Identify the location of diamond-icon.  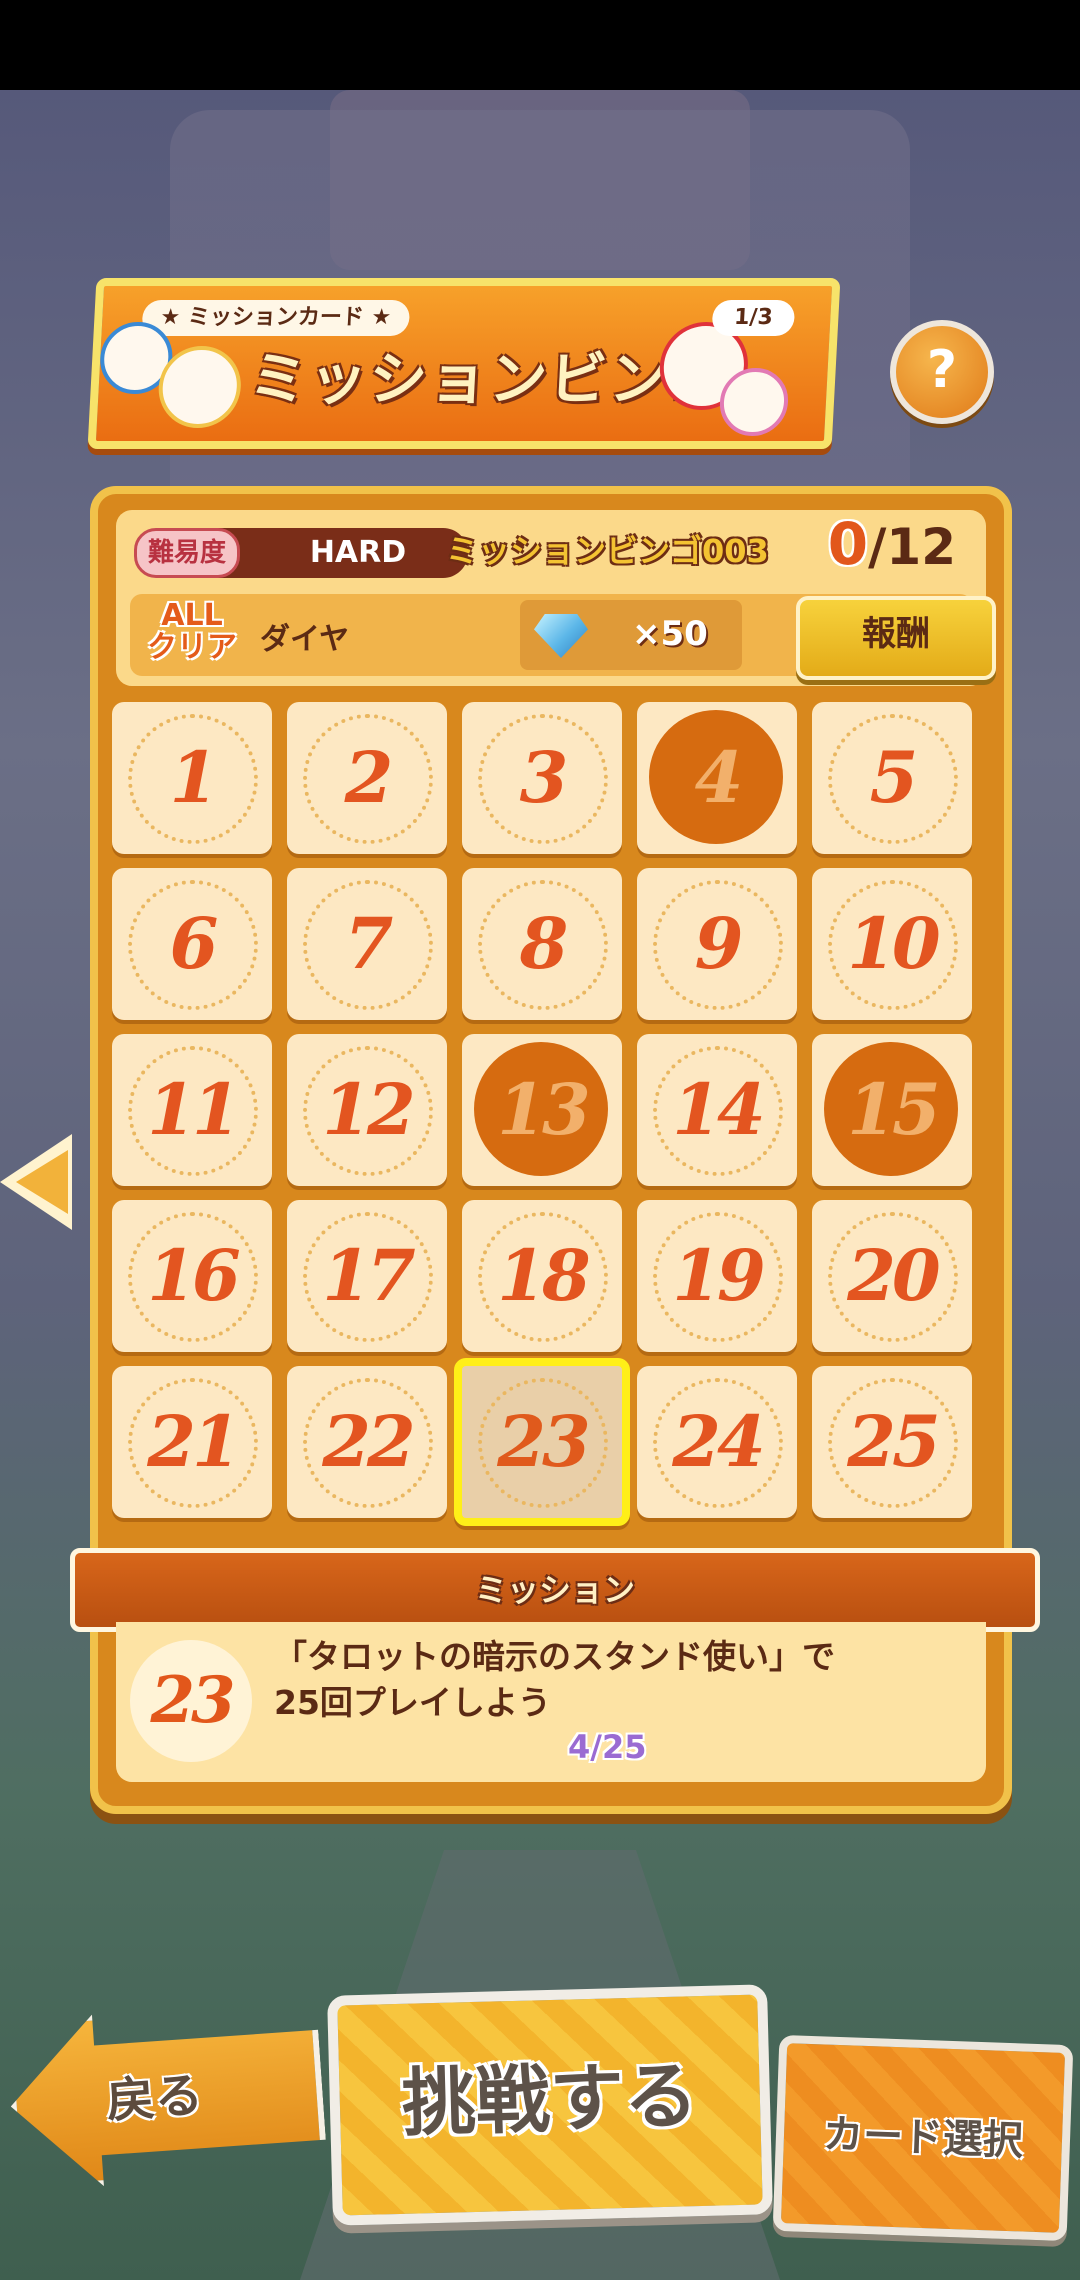
(561, 636).